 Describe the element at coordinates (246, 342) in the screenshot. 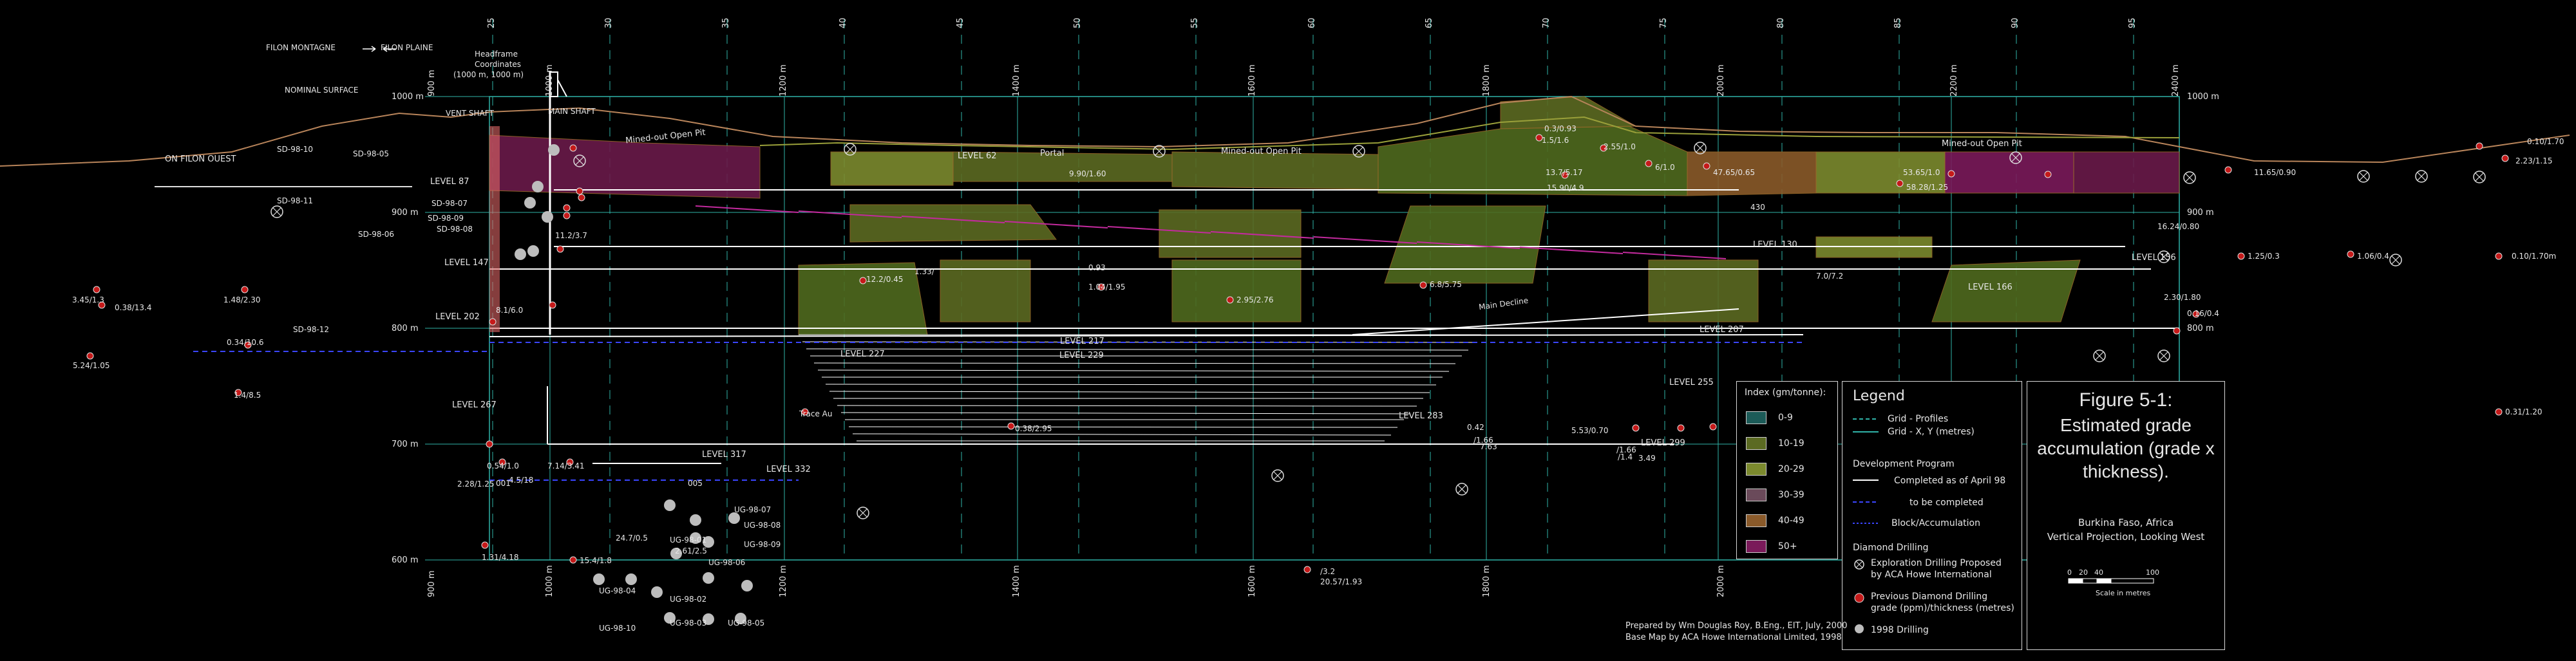

I see `grade-accumulation-label: 0.34/10.6` at that location.